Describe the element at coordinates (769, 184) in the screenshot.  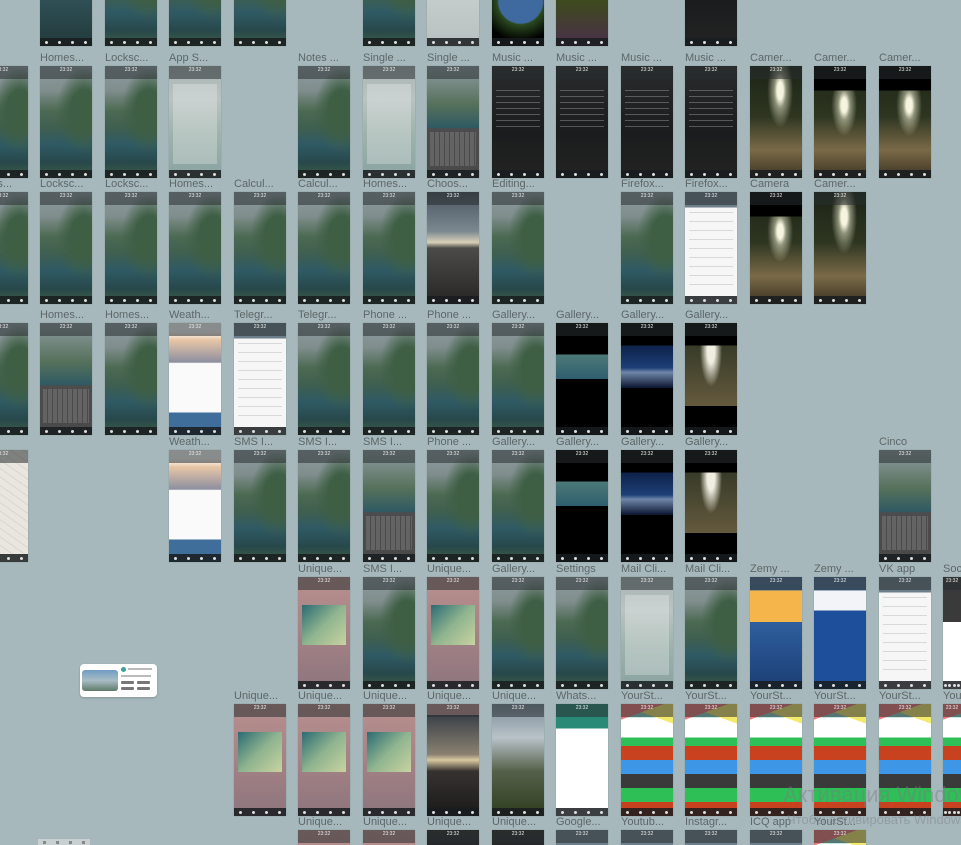
I see `frame-label: Camera` at that location.